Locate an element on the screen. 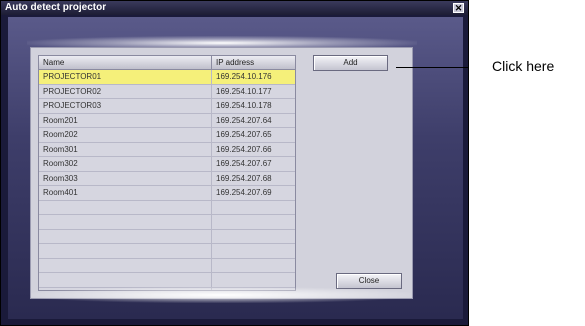 The image size is (585, 326). table-row: Room202 169.254.207.65 is located at coordinates (167, 135).